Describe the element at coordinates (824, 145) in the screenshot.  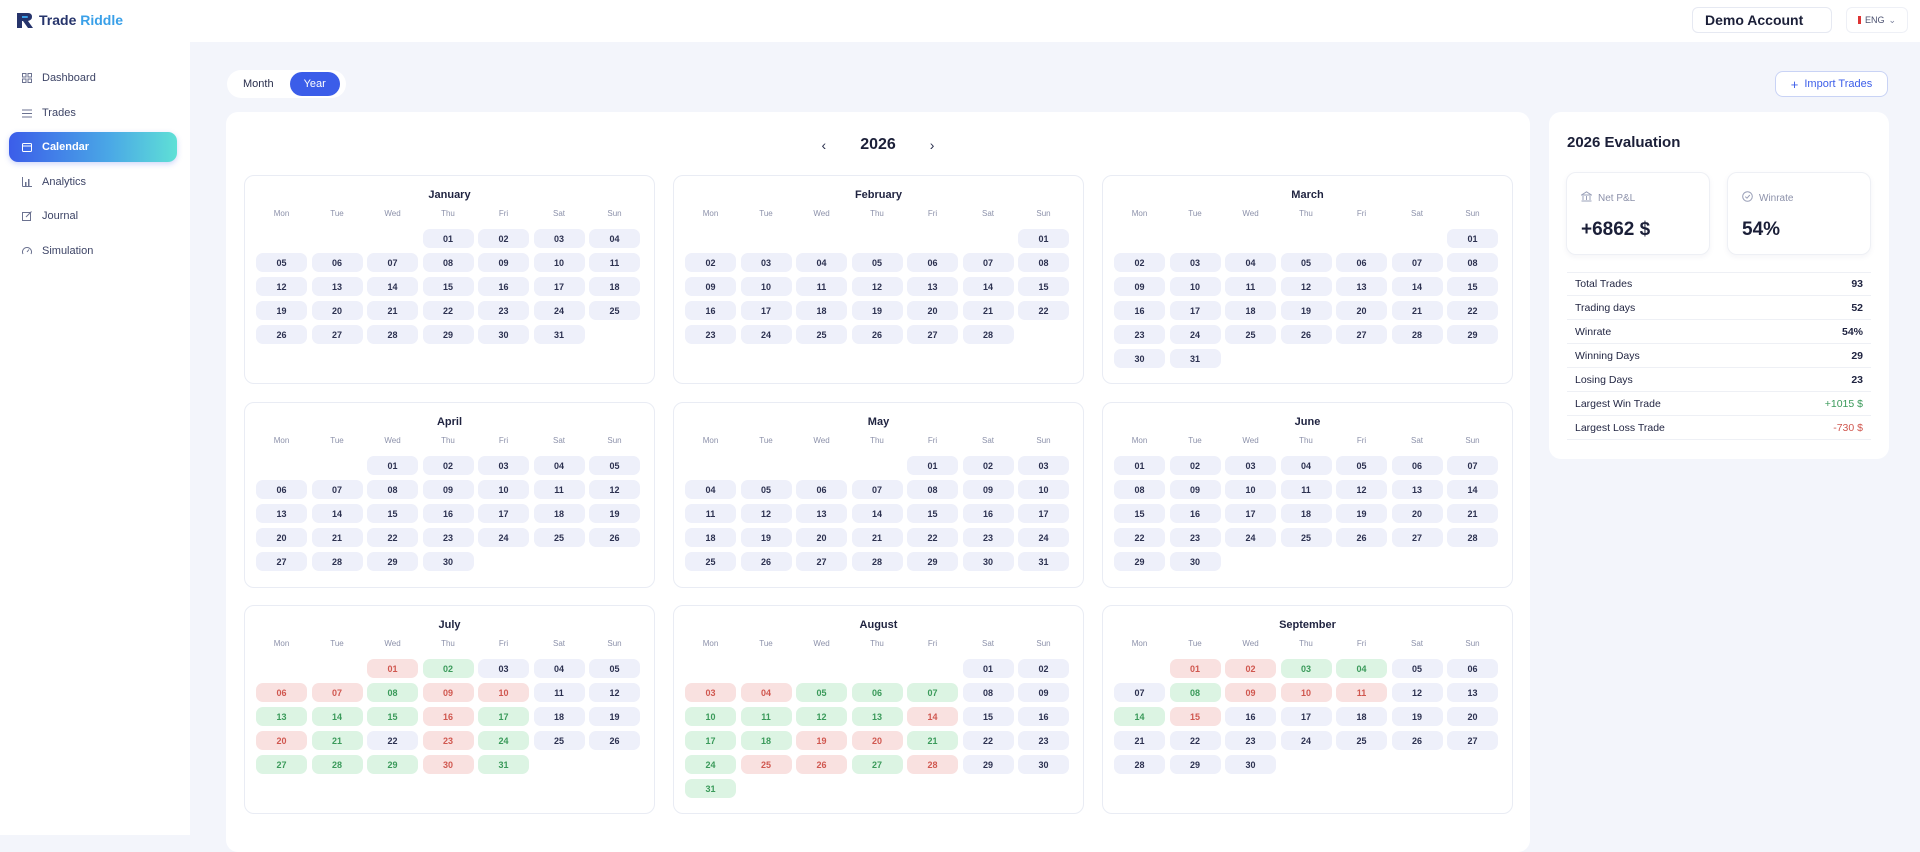
I see `chevron-left-icon: ‹` at that location.